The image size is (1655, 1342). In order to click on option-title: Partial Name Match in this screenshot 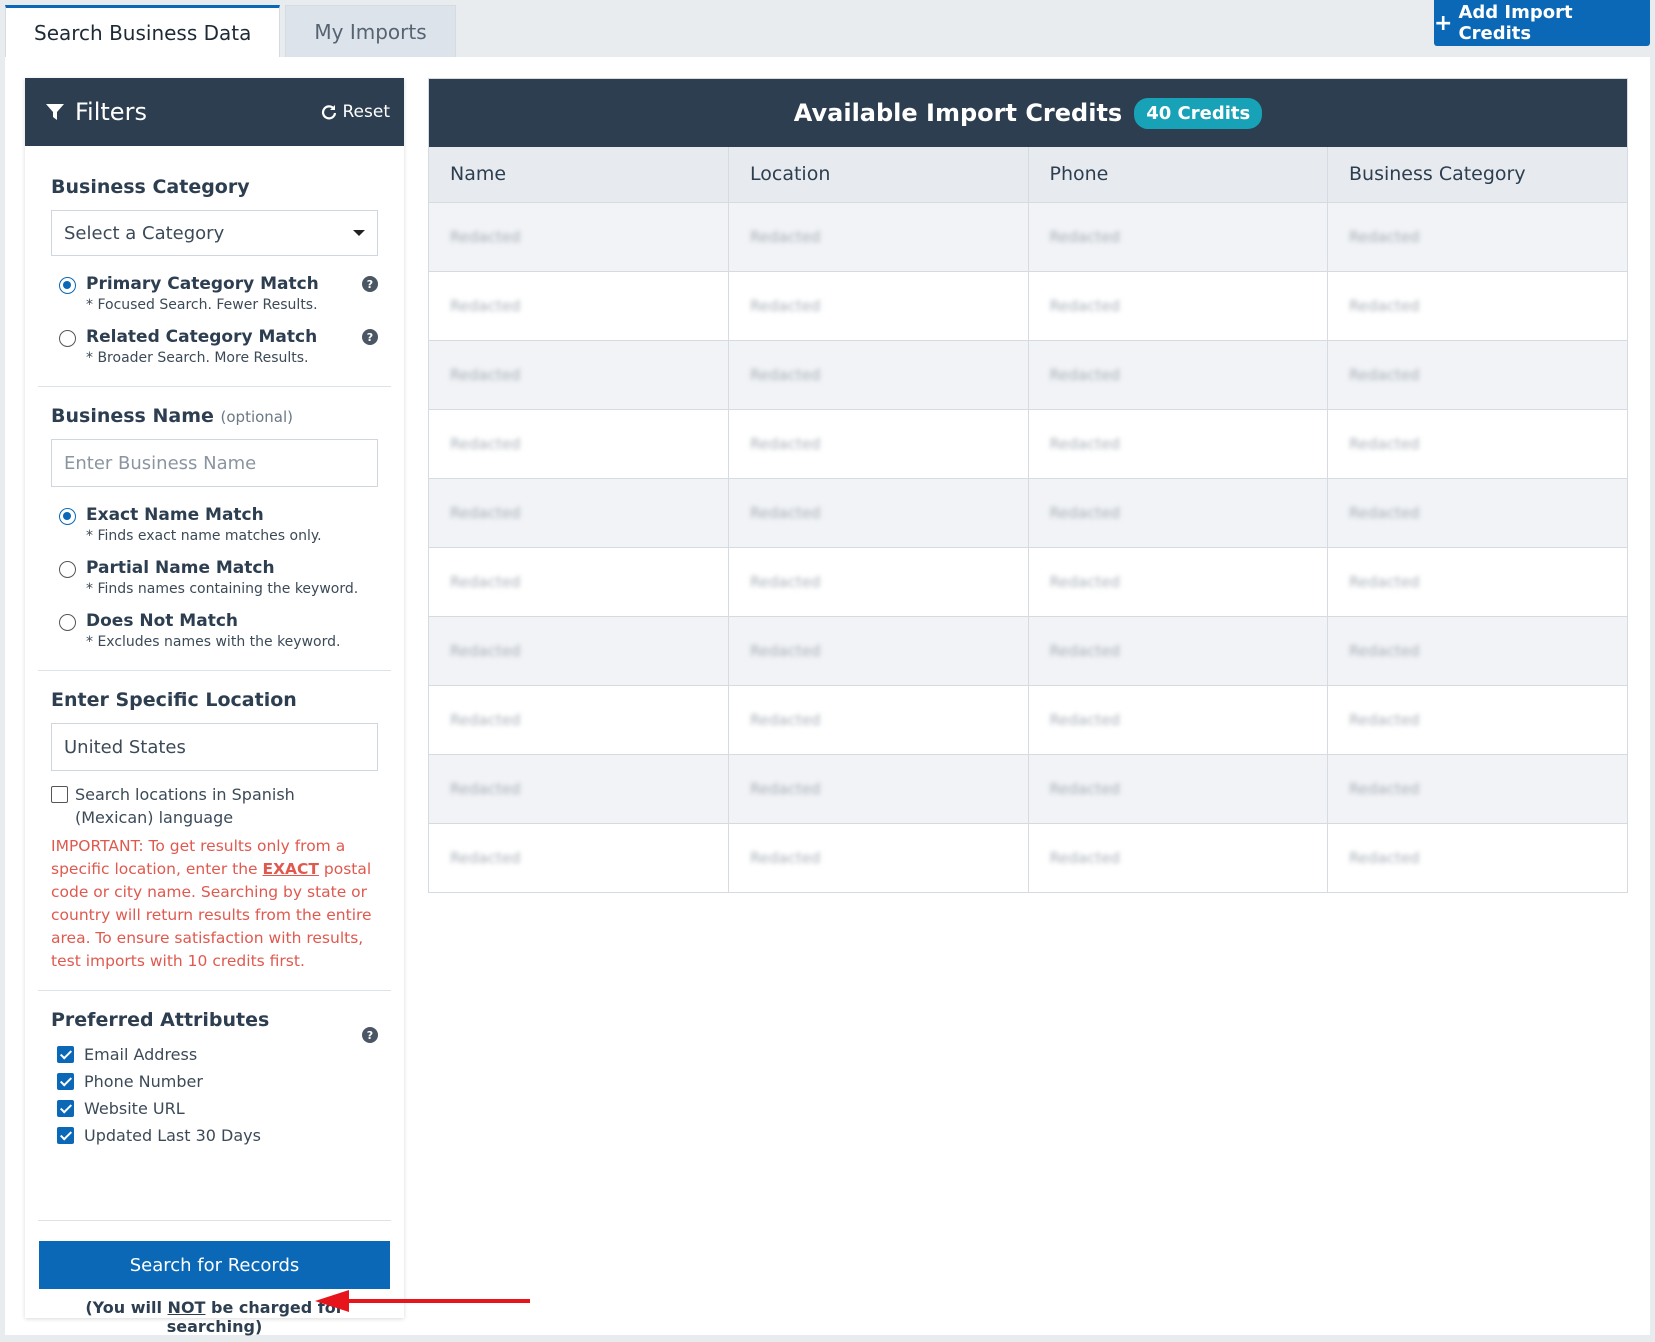, I will do `click(180, 568)`.